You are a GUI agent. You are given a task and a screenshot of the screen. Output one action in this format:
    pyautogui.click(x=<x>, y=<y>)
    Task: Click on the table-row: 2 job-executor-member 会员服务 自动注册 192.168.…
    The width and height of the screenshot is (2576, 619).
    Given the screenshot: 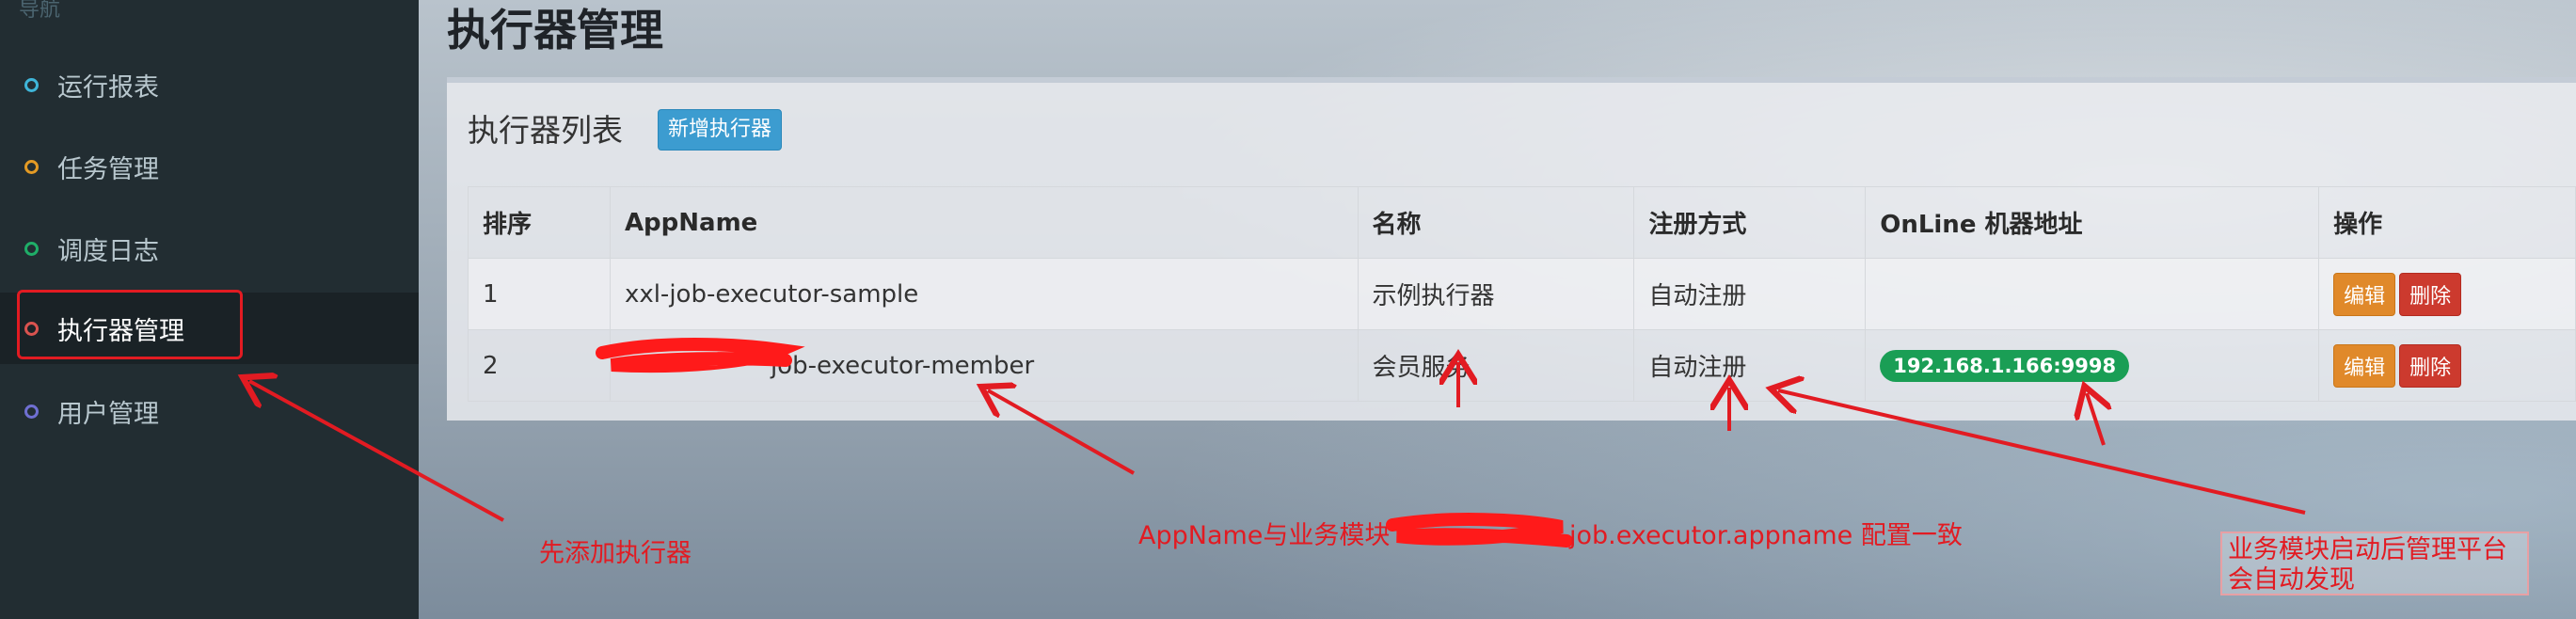 What is the action you would take?
    pyautogui.click(x=1522, y=366)
    